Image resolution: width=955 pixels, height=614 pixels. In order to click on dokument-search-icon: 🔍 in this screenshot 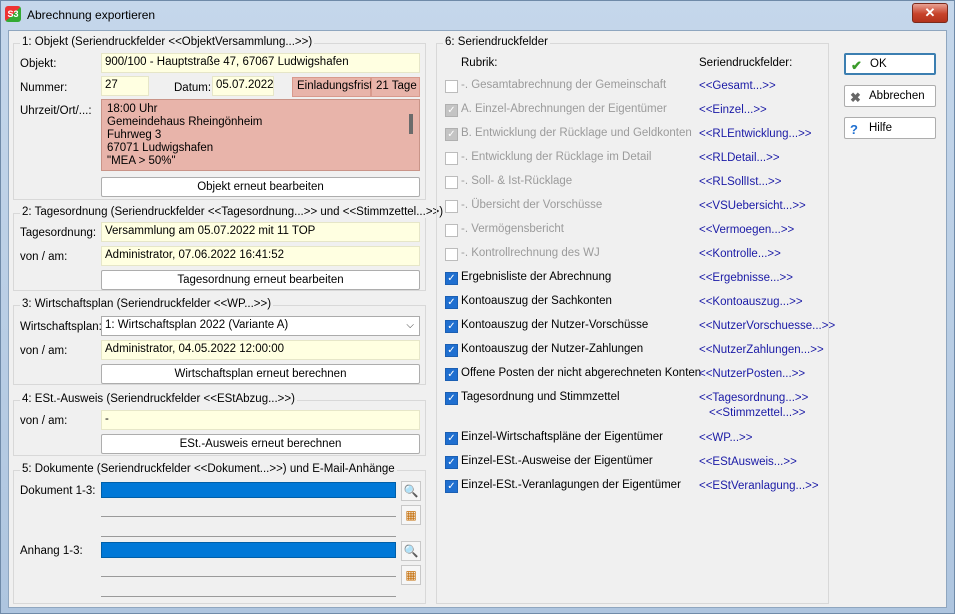, I will do `click(411, 491)`.